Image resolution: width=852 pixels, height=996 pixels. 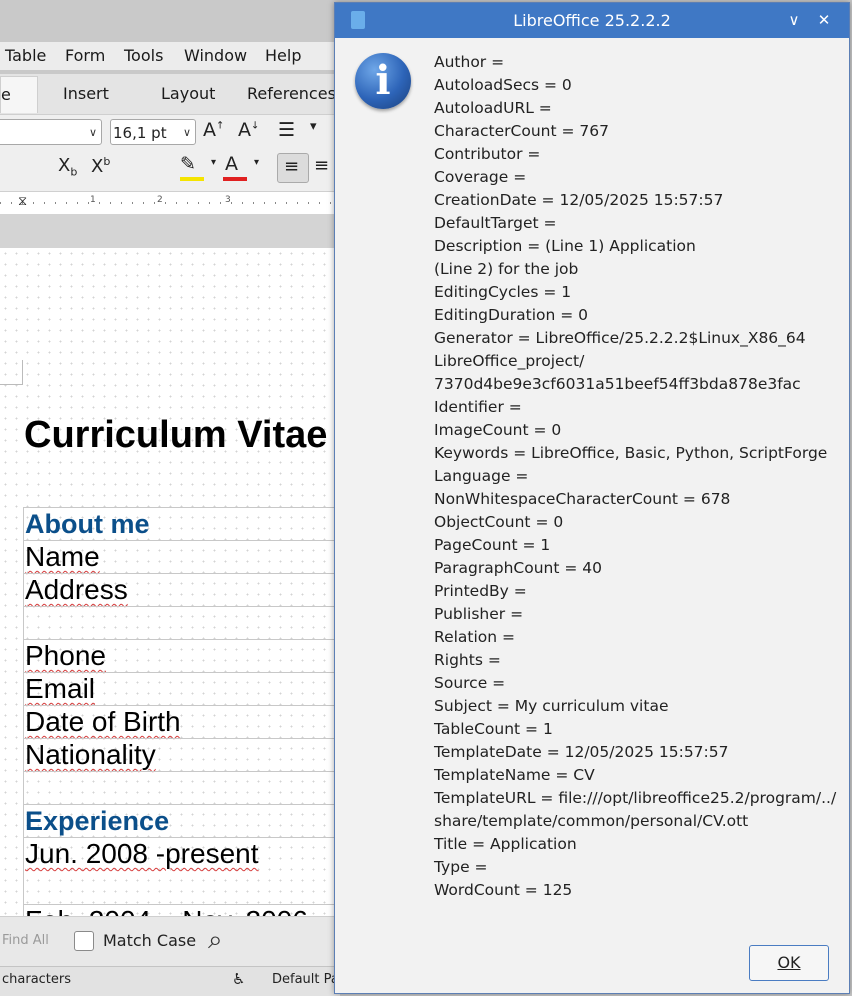 What do you see at coordinates (182, 523) in the screenshot?
I see `cv-section-heading: About me` at bounding box center [182, 523].